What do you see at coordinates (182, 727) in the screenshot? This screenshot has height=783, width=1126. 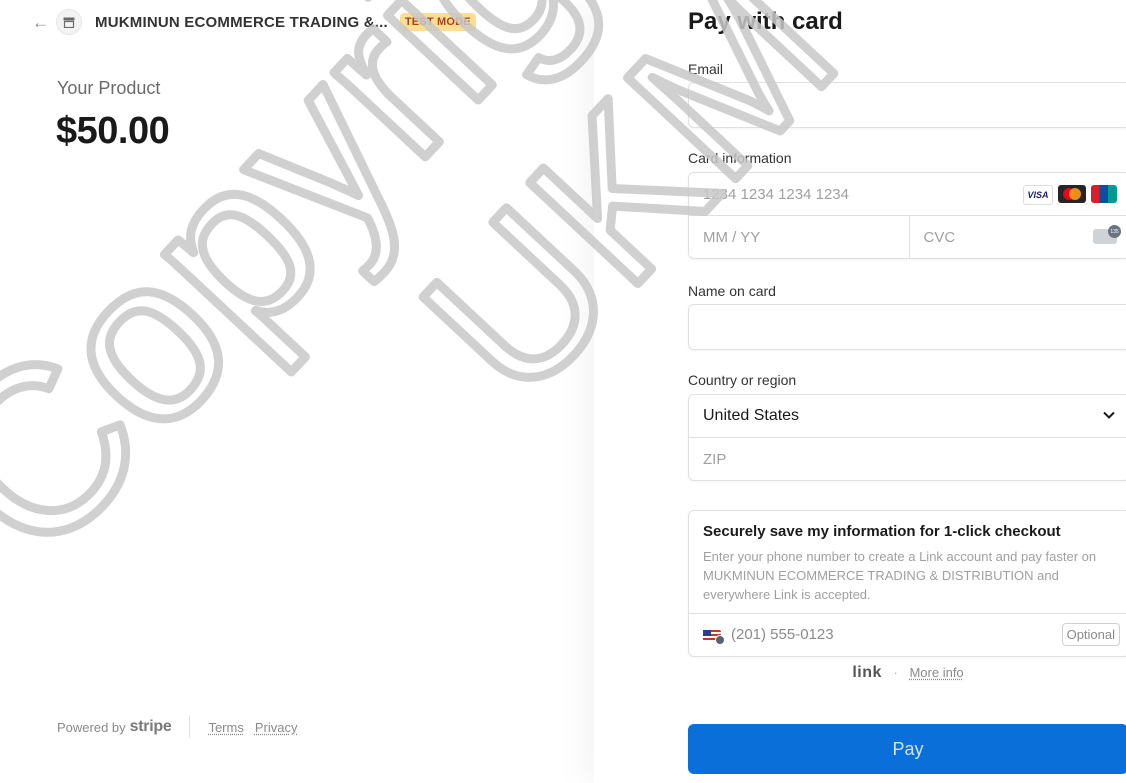 I see `footer: Powered by stripe Terms Privacy` at bounding box center [182, 727].